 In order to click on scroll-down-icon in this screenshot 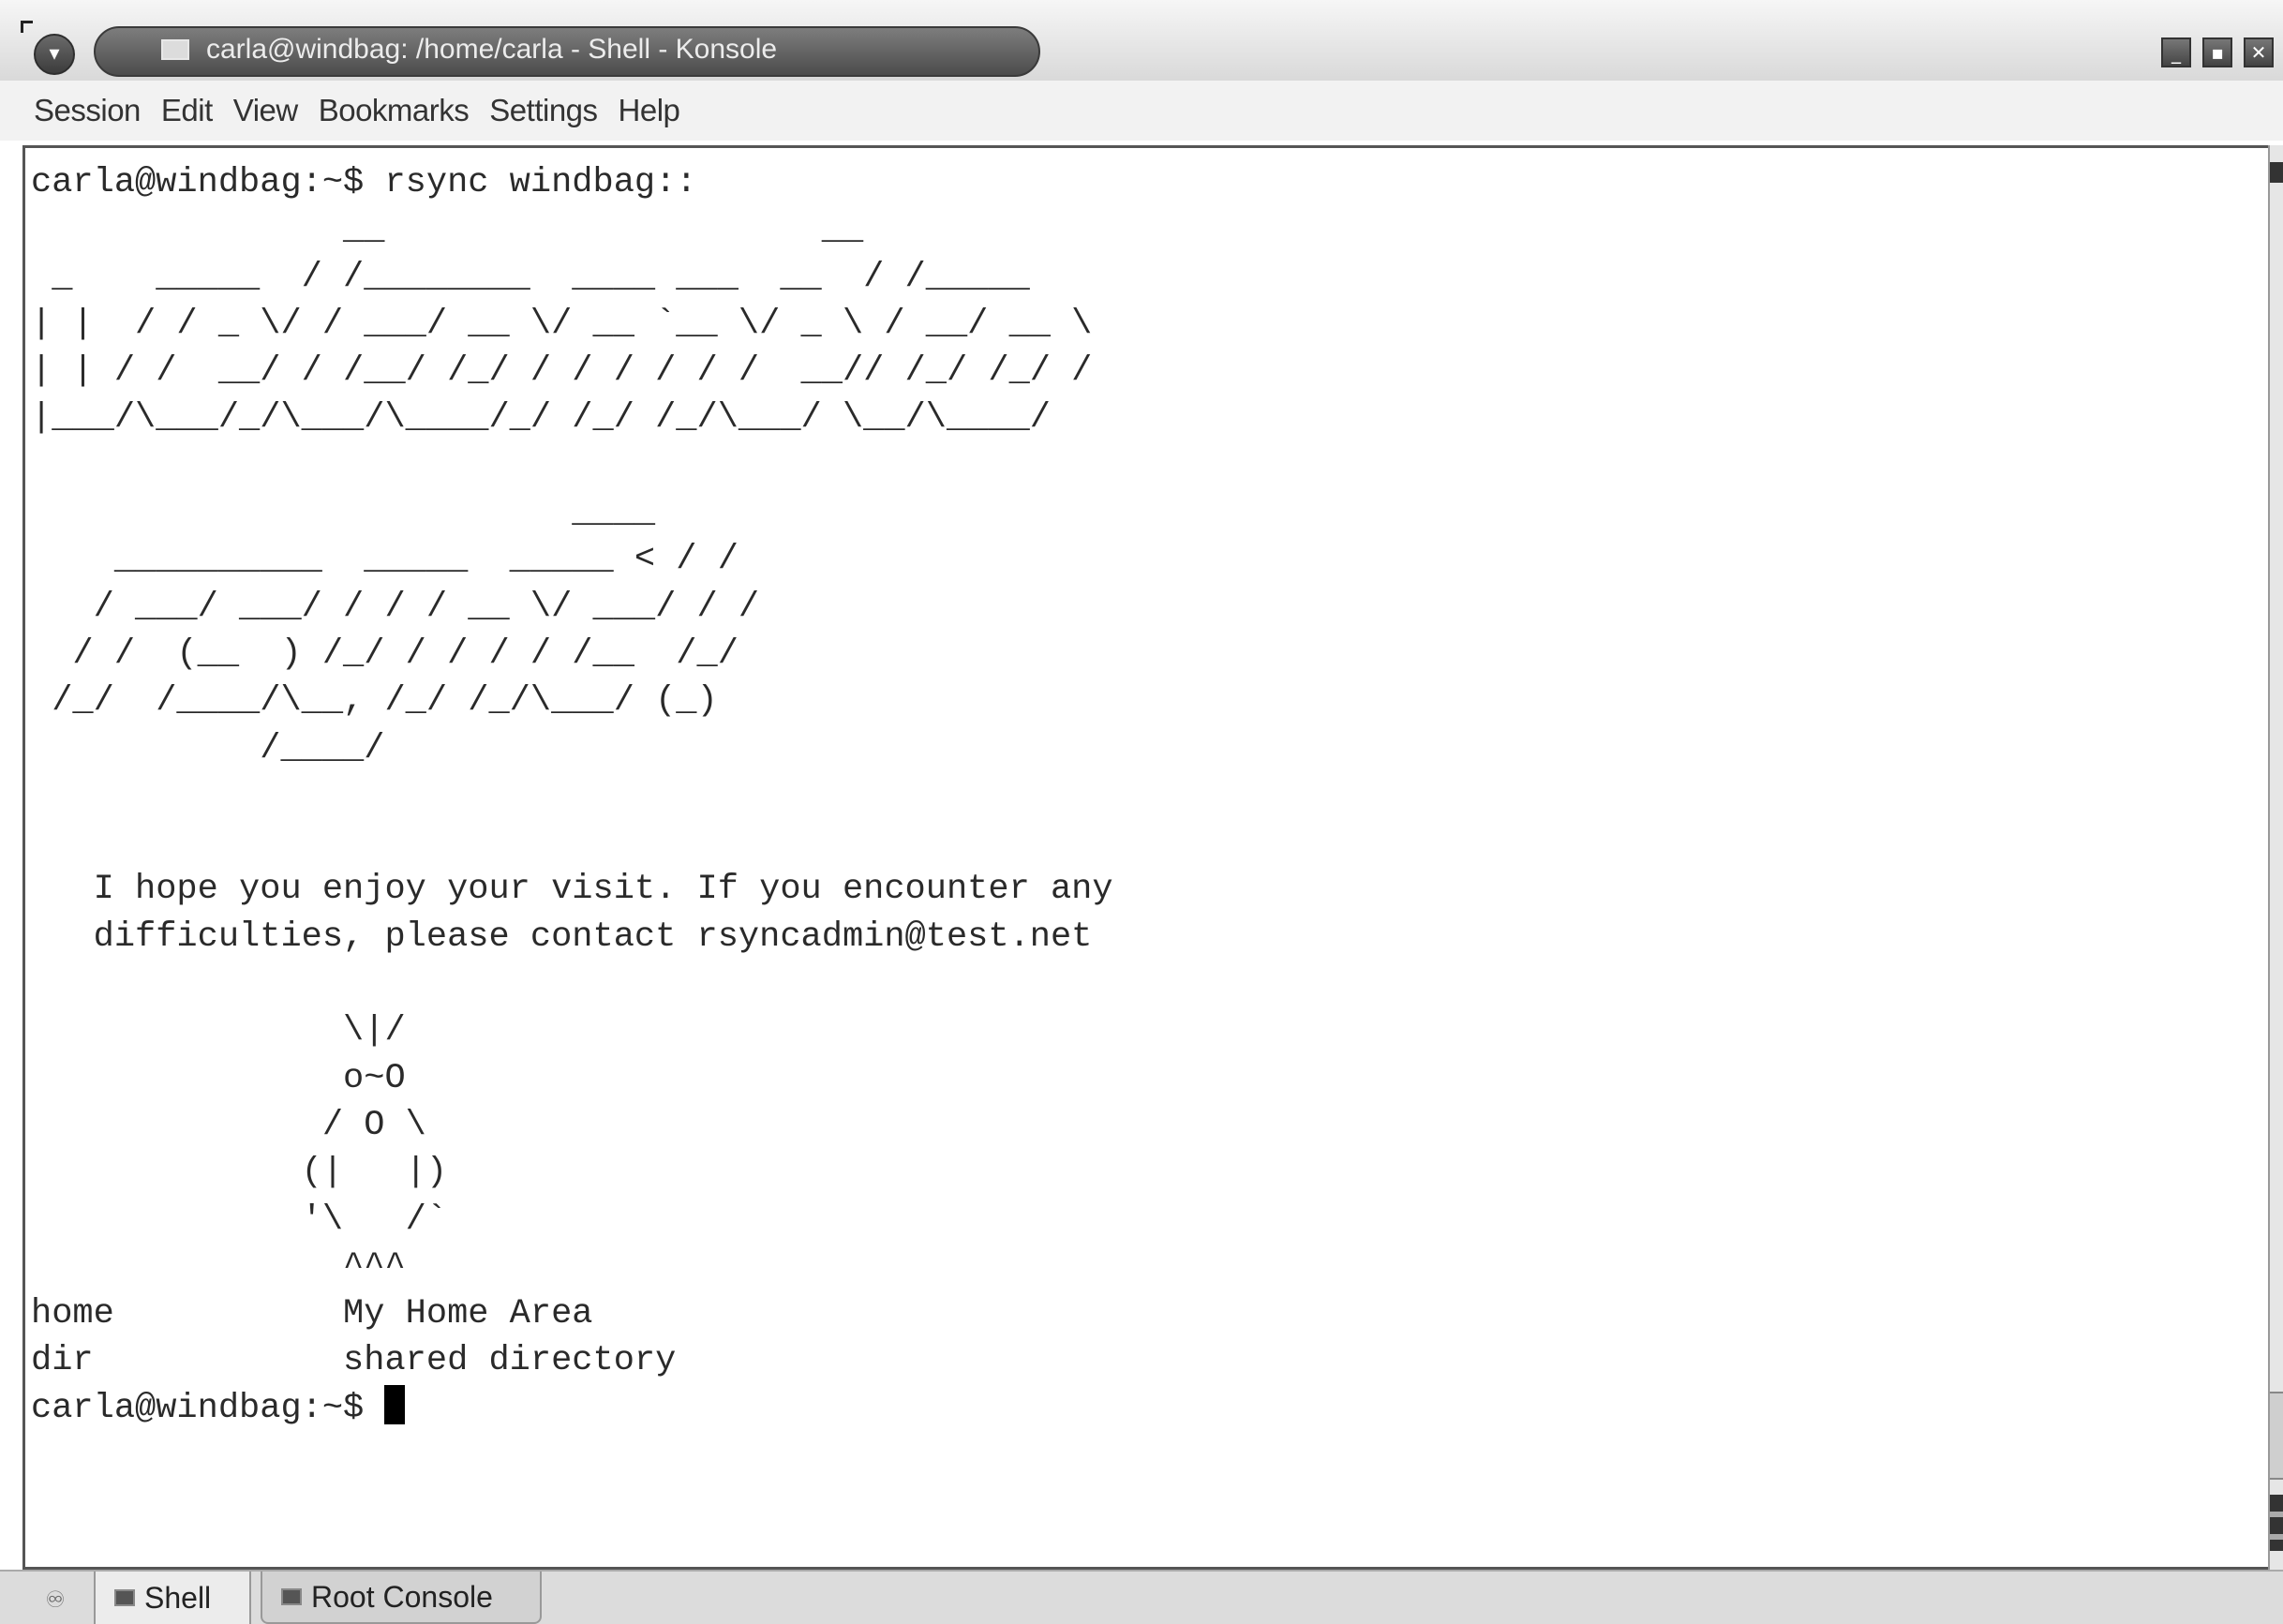, I will do `click(2276, 1523)`.